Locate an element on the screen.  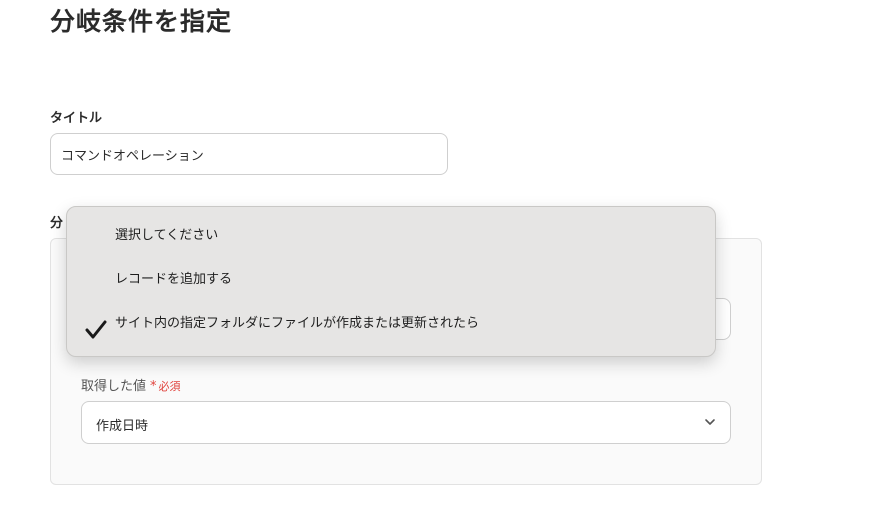
menu-item-label: 選択してください is located at coordinates (167, 235).